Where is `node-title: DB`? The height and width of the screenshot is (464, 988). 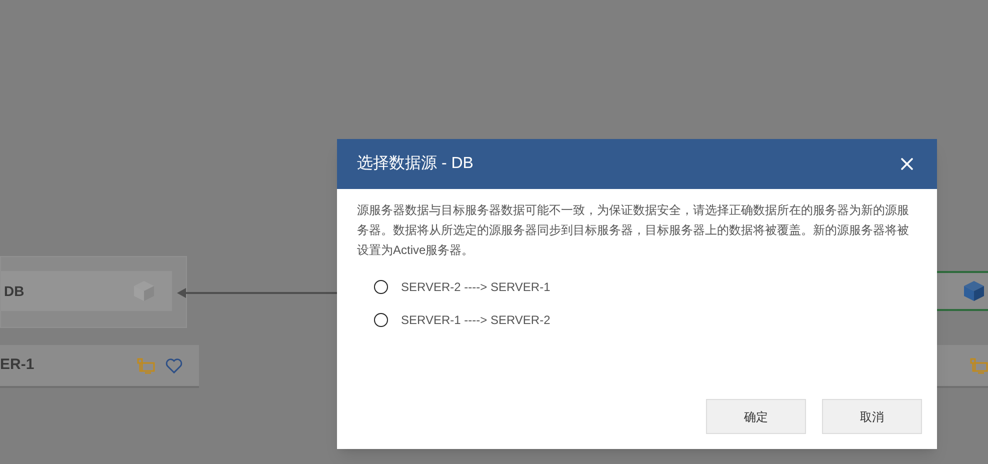 node-title: DB is located at coordinates (14, 291).